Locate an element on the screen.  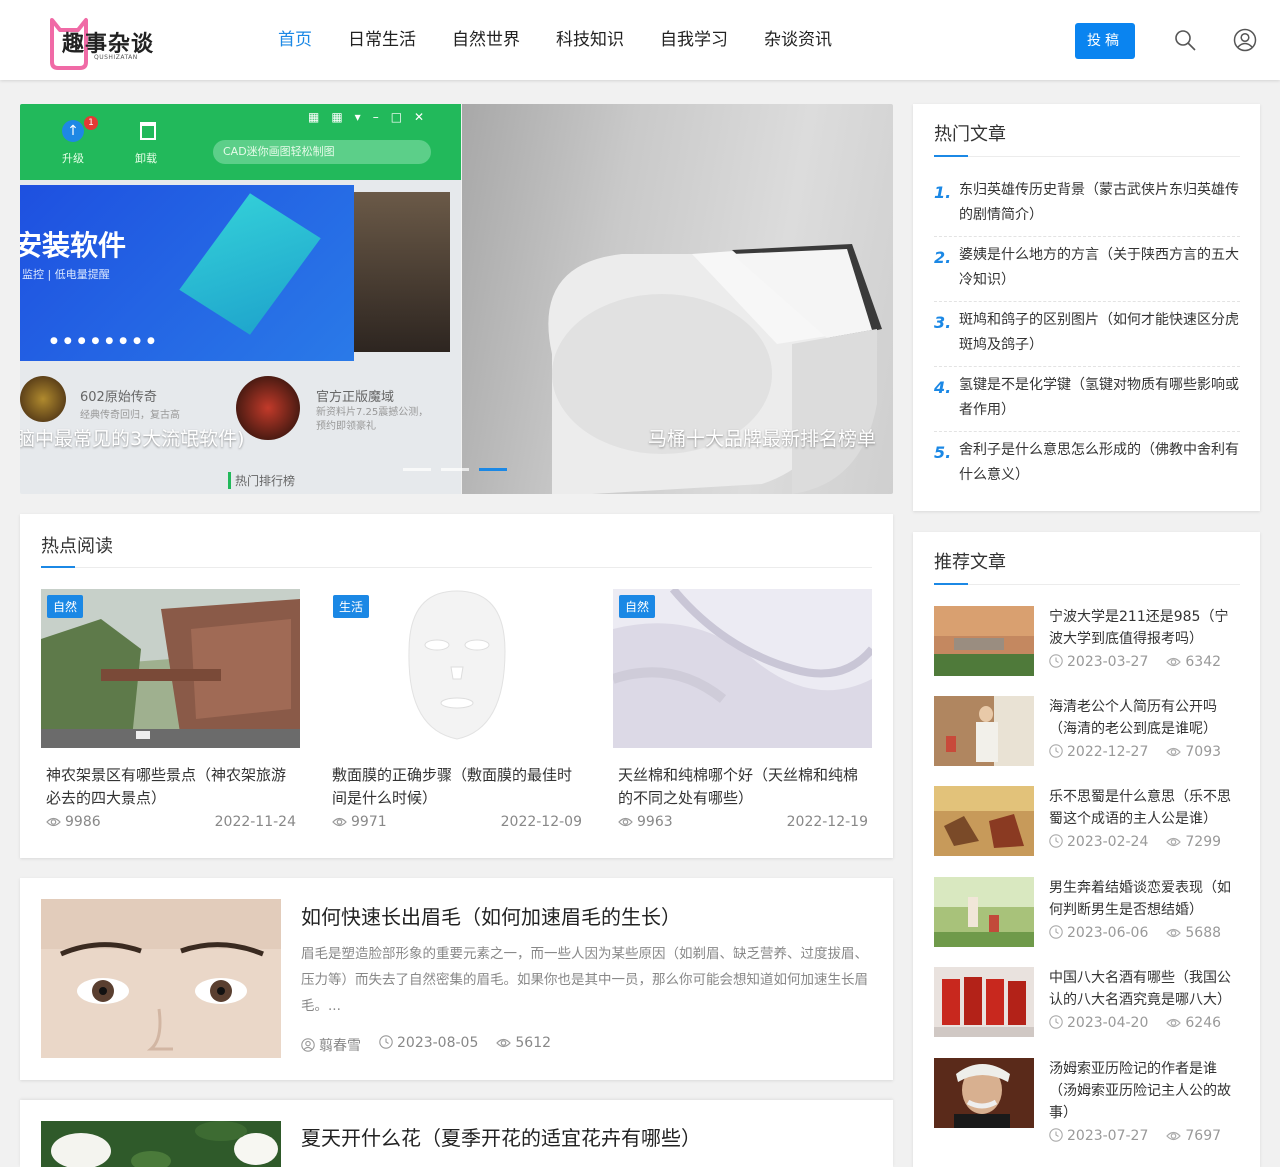
recommended-title: 汤姆索亚历险记的作者是谁（汤姆索亚历险记主人公的故事） is located at coordinates (1144, 1091).